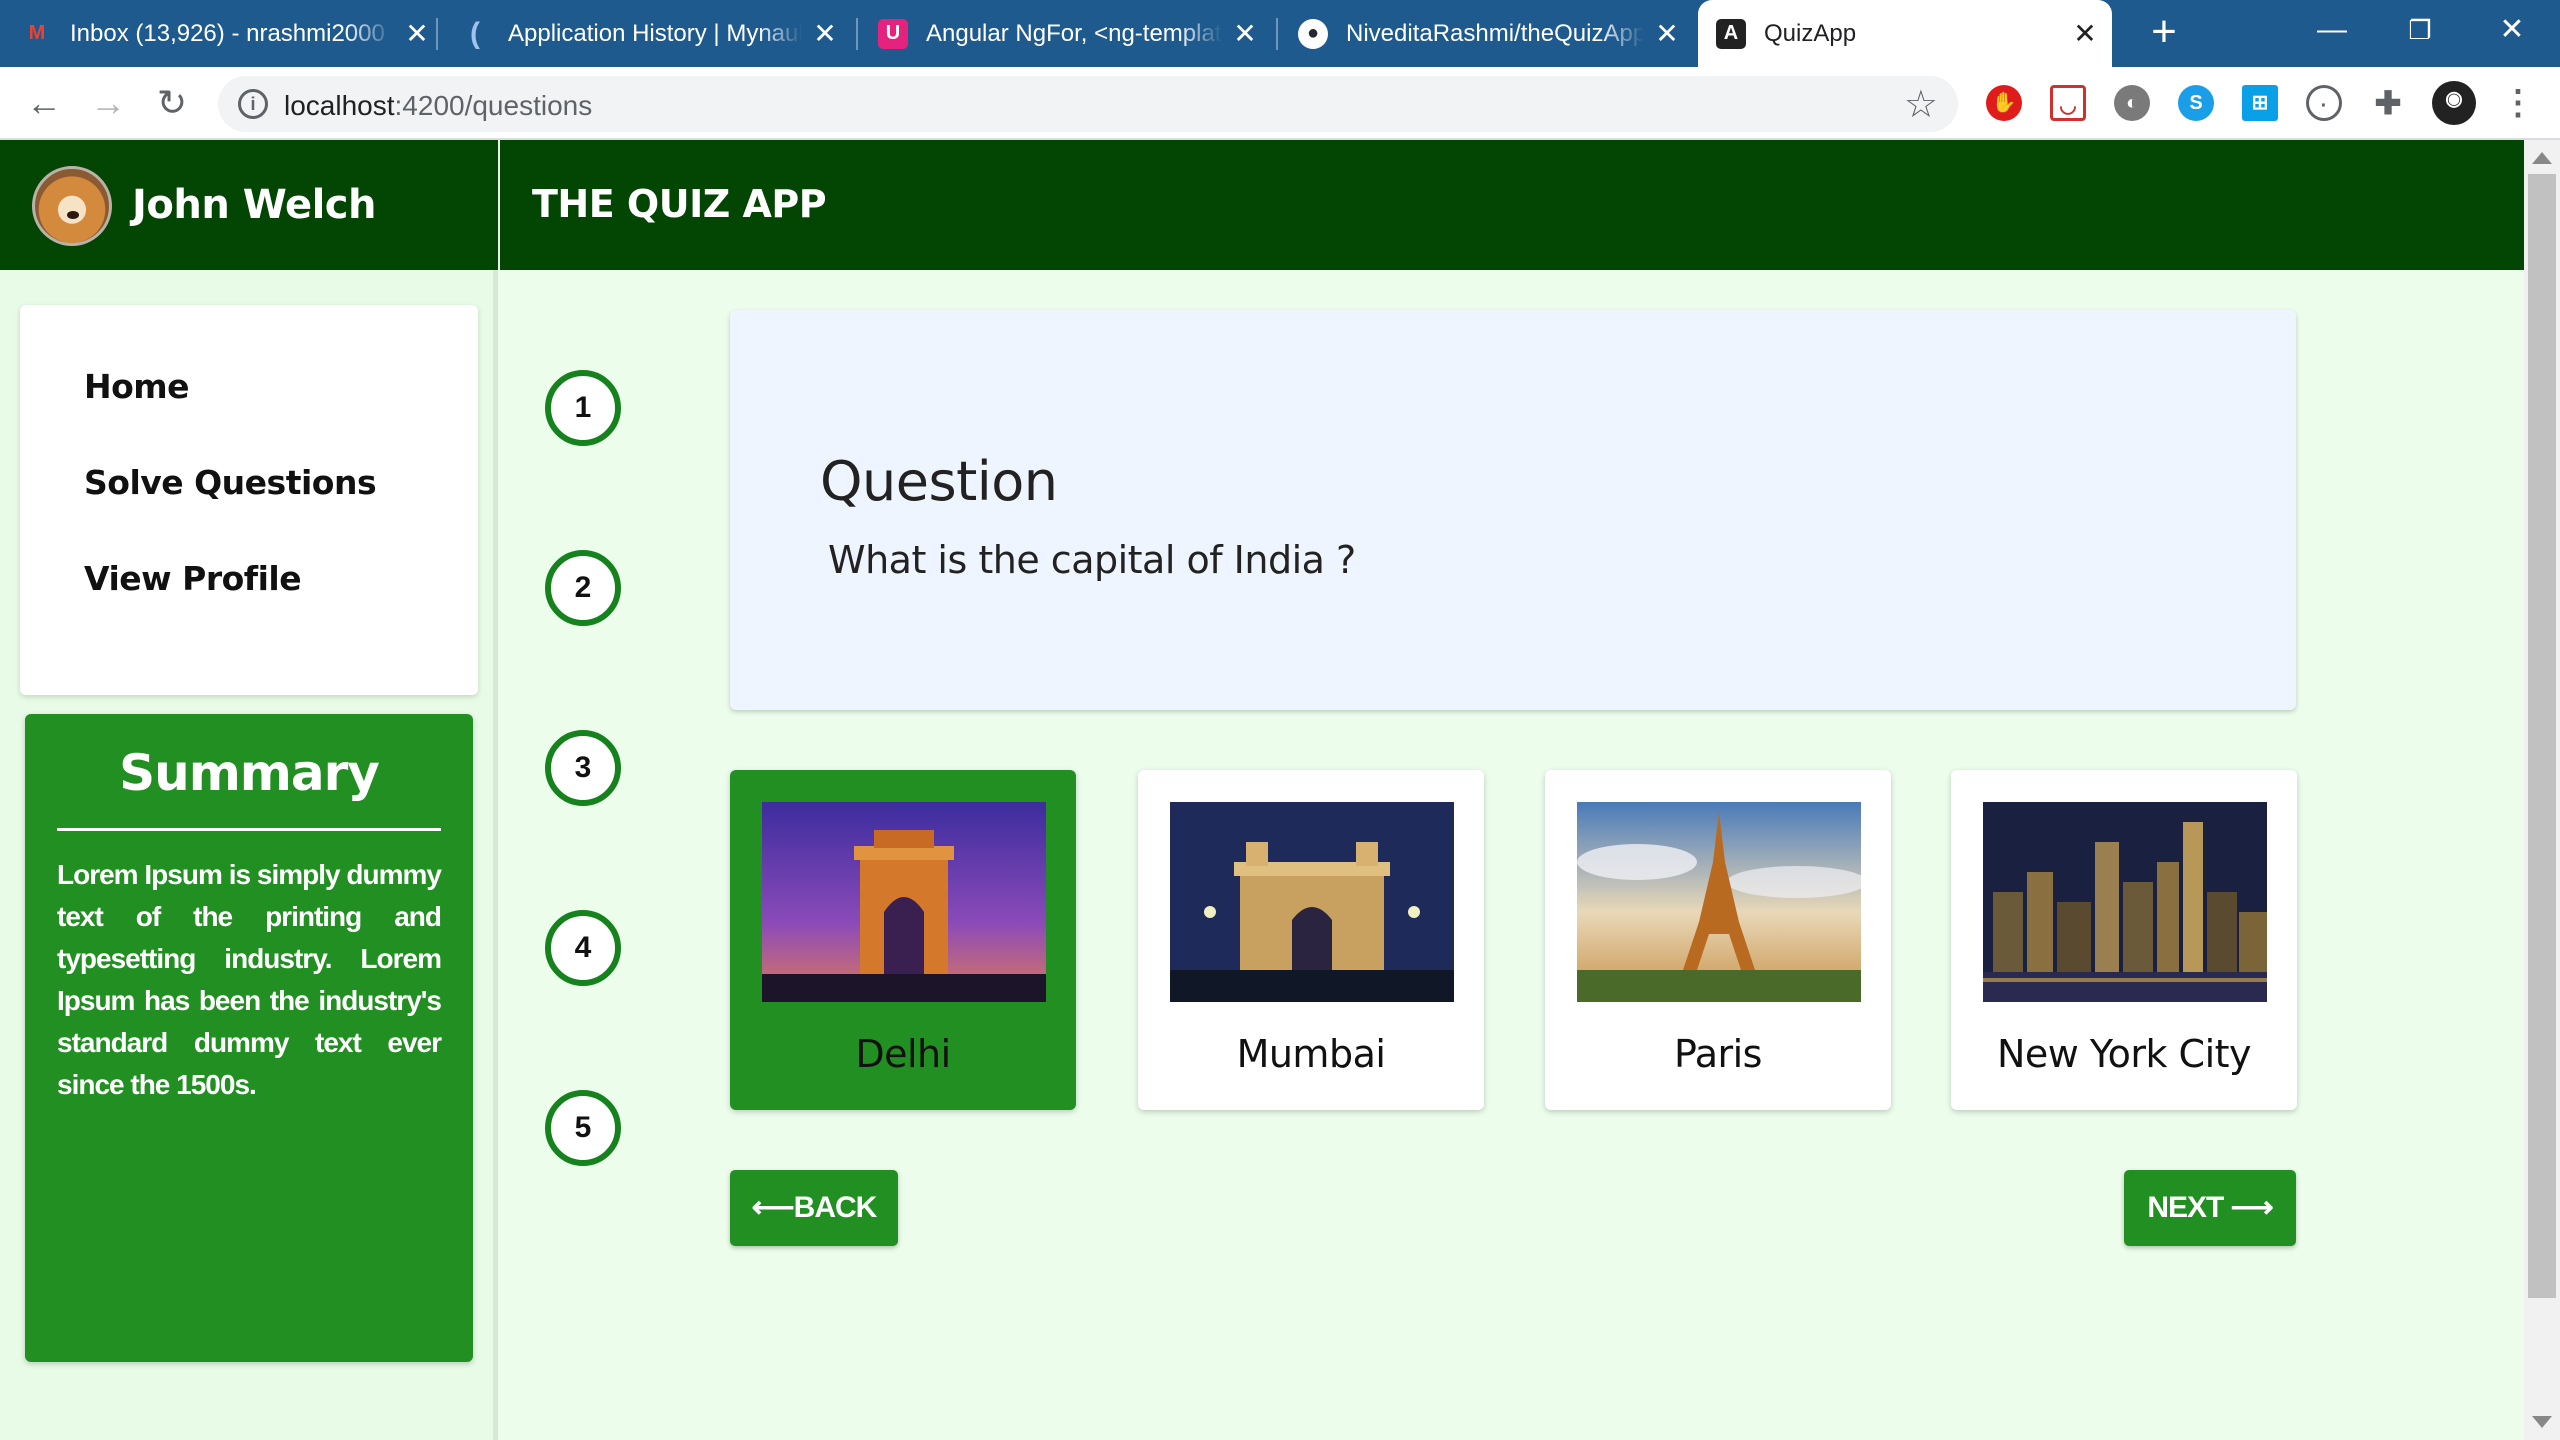 The height and width of the screenshot is (1440, 2560). I want to click on profile-avatar-icon: ◉, so click(2454, 103).